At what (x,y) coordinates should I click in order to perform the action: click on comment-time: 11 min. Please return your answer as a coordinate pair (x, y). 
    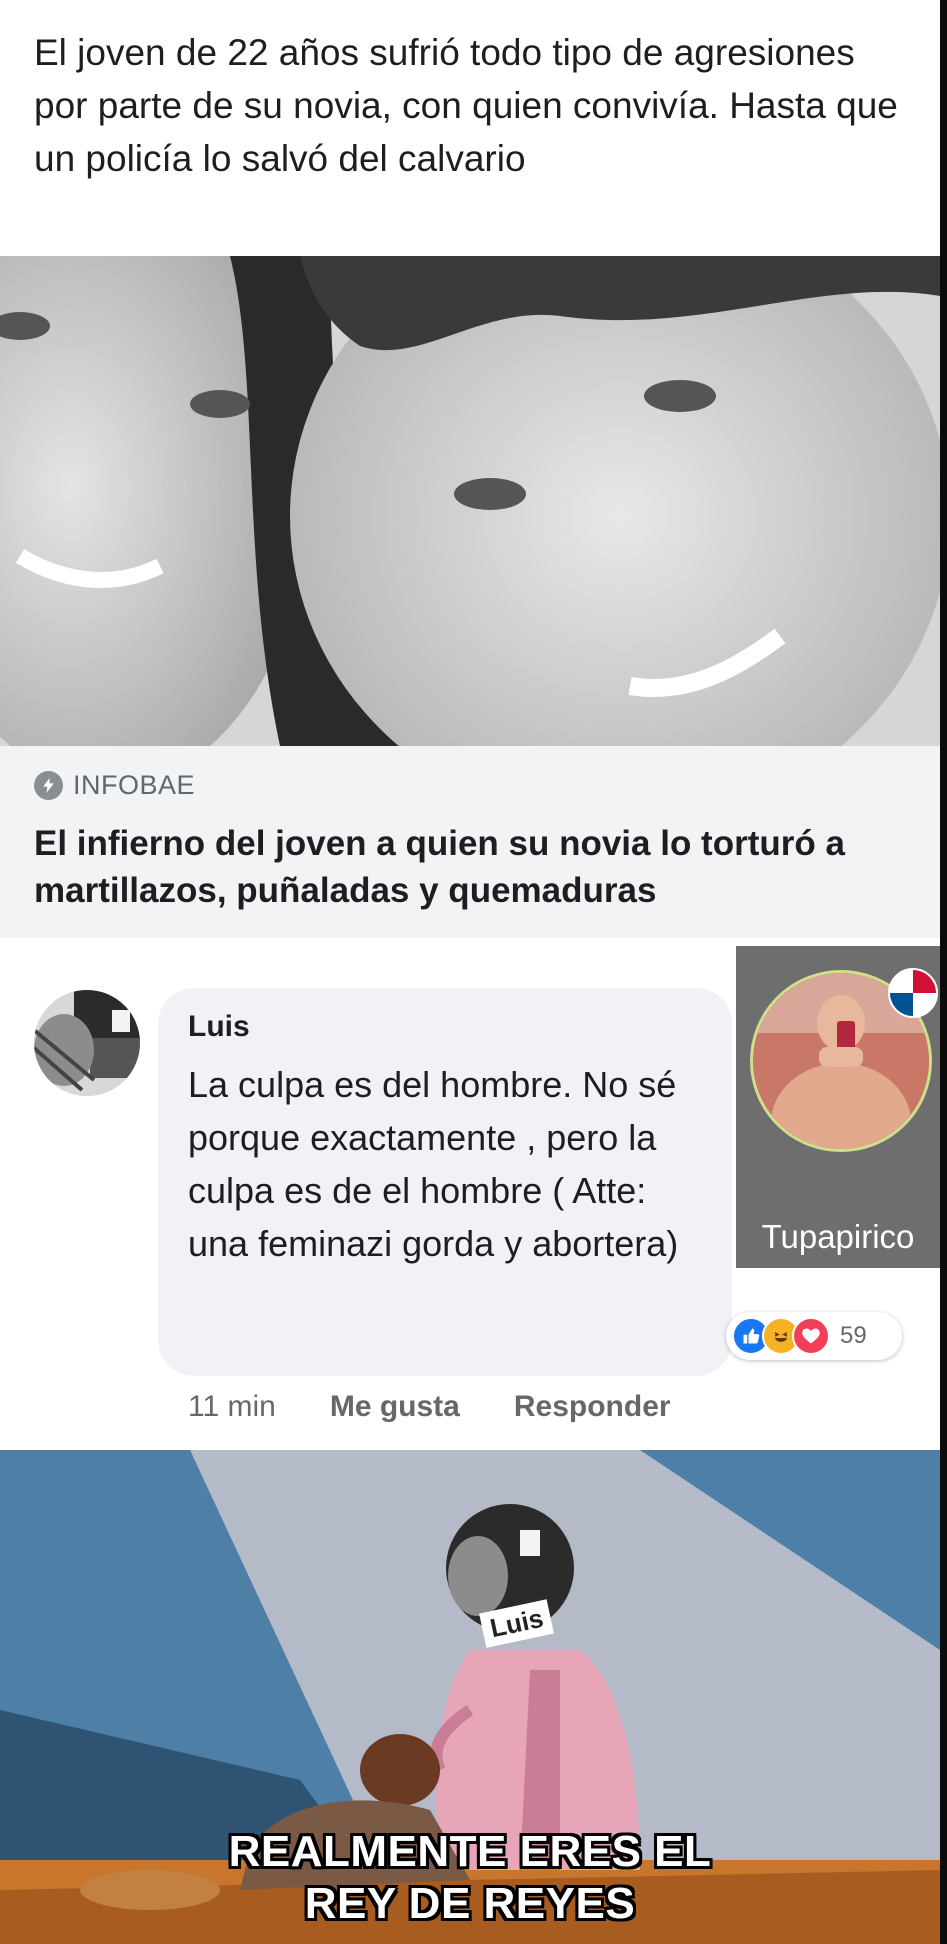
    Looking at the image, I should click on (232, 1407).